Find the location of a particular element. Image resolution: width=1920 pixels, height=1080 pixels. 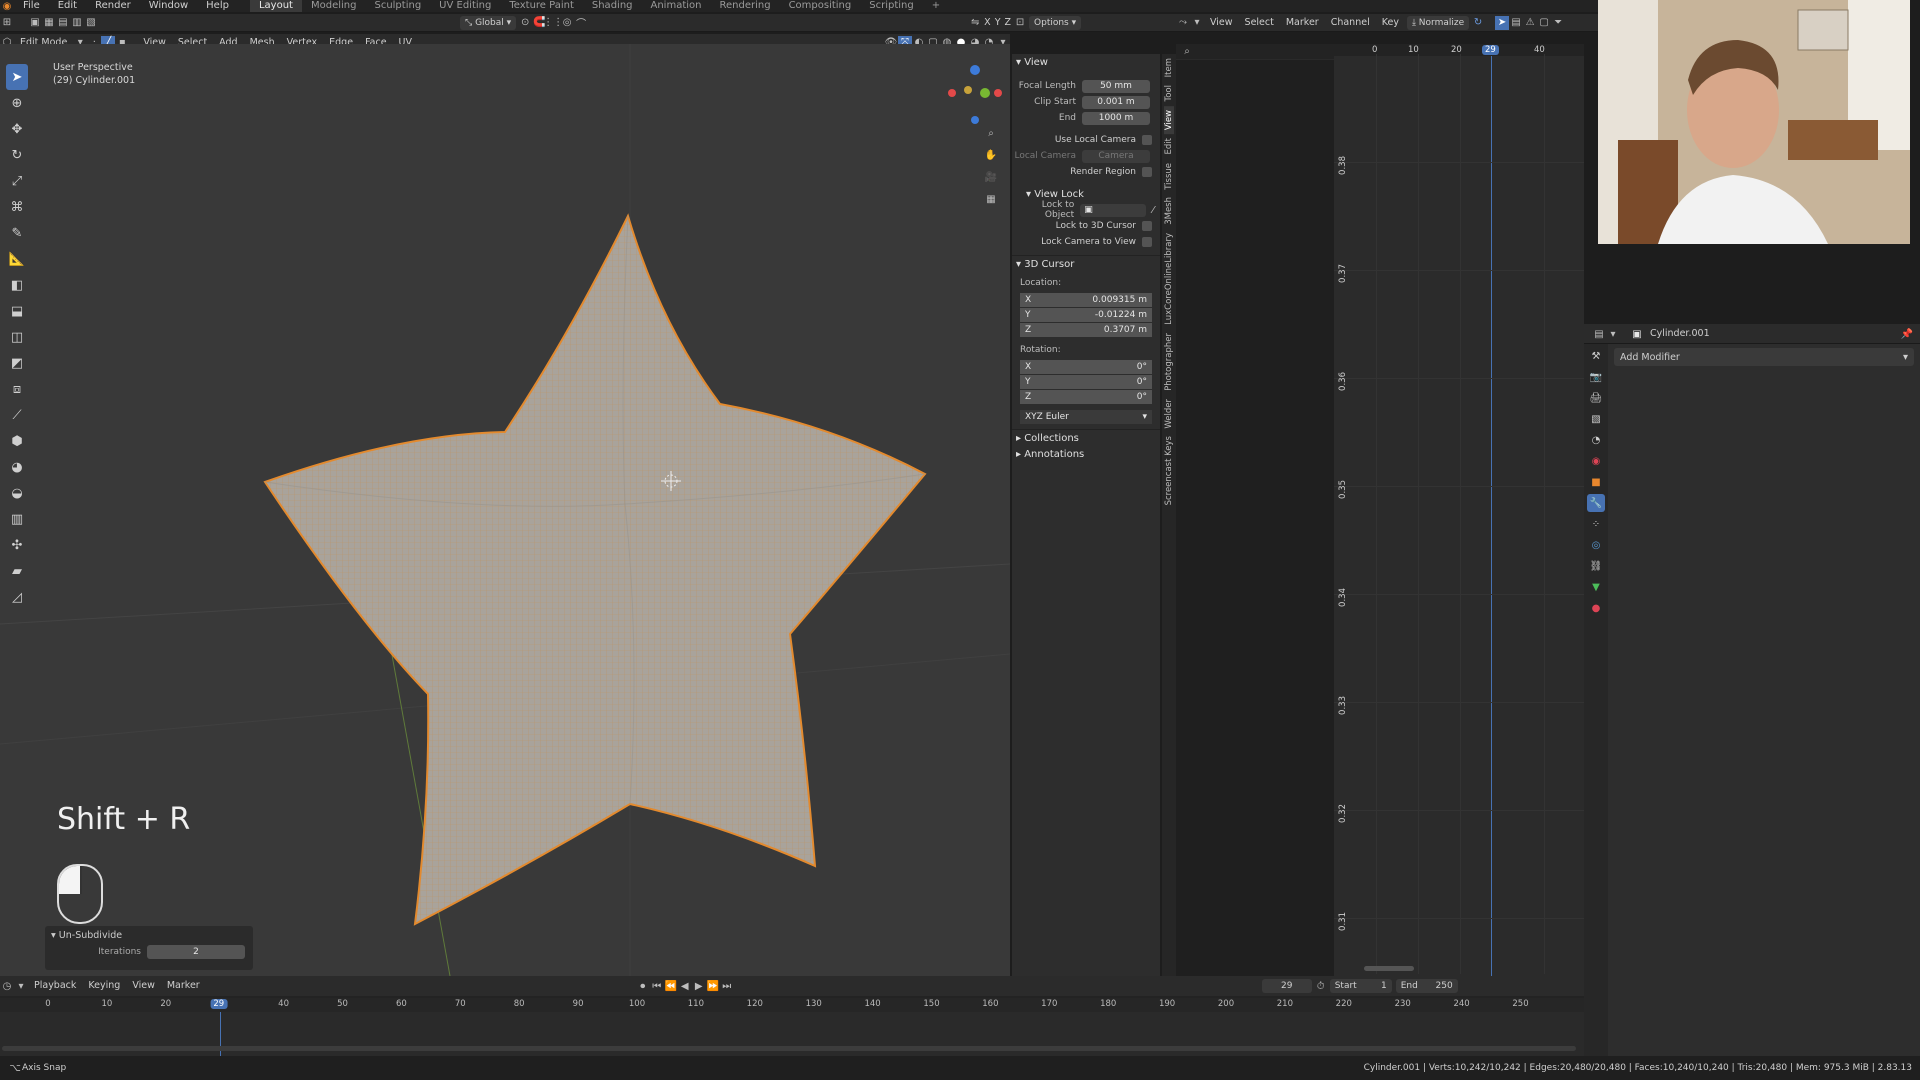

knife-tool-icon: ⟋ is located at coordinates (17, 415).